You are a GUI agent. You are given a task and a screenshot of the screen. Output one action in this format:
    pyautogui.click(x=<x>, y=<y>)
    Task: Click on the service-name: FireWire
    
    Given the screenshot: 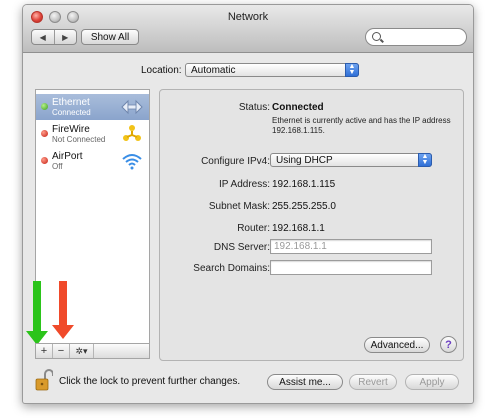 What is the action you would take?
    pyautogui.click(x=71, y=129)
    